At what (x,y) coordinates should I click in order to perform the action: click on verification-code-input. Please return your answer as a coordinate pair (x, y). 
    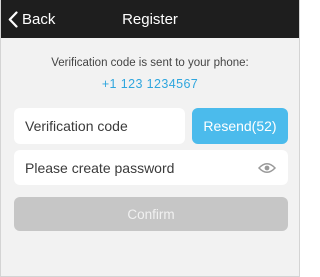
    Looking at the image, I should click on (99, 126).